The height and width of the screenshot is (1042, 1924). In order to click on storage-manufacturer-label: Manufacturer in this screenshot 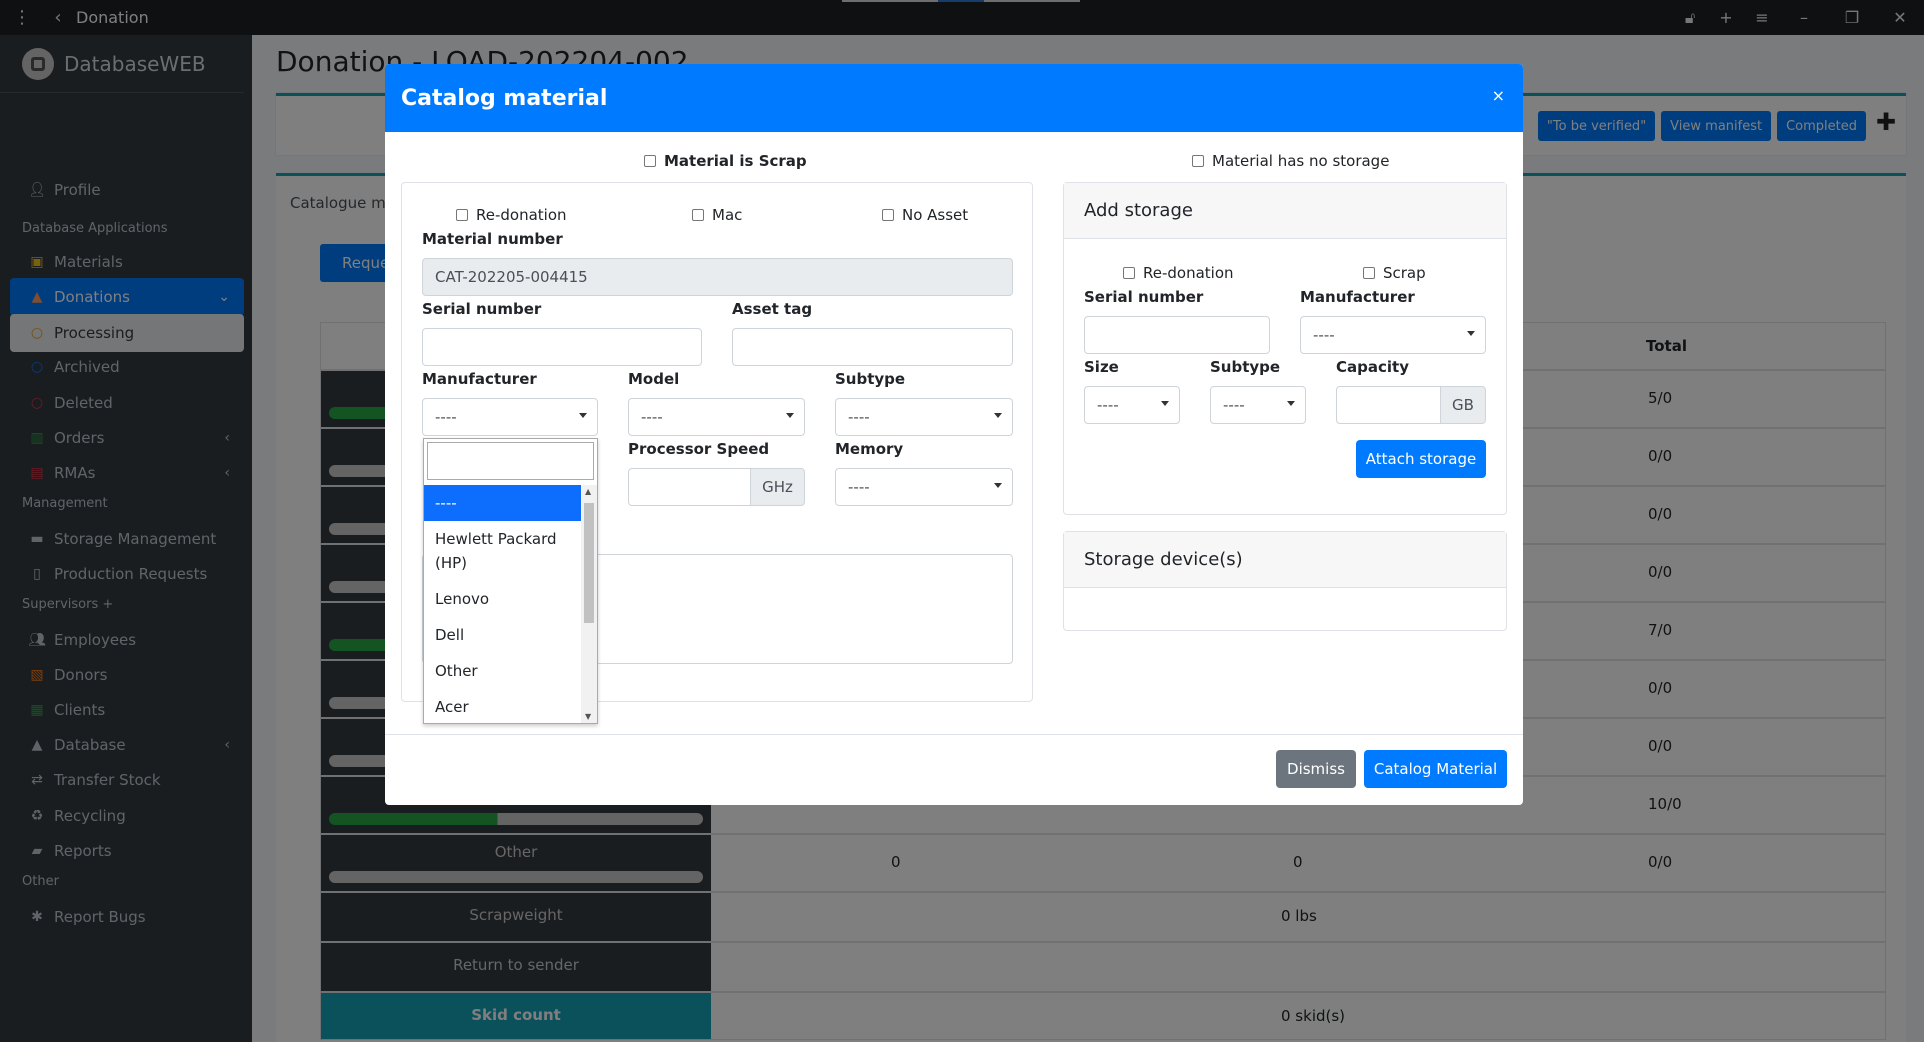, I will do `click(1357, 297)`.